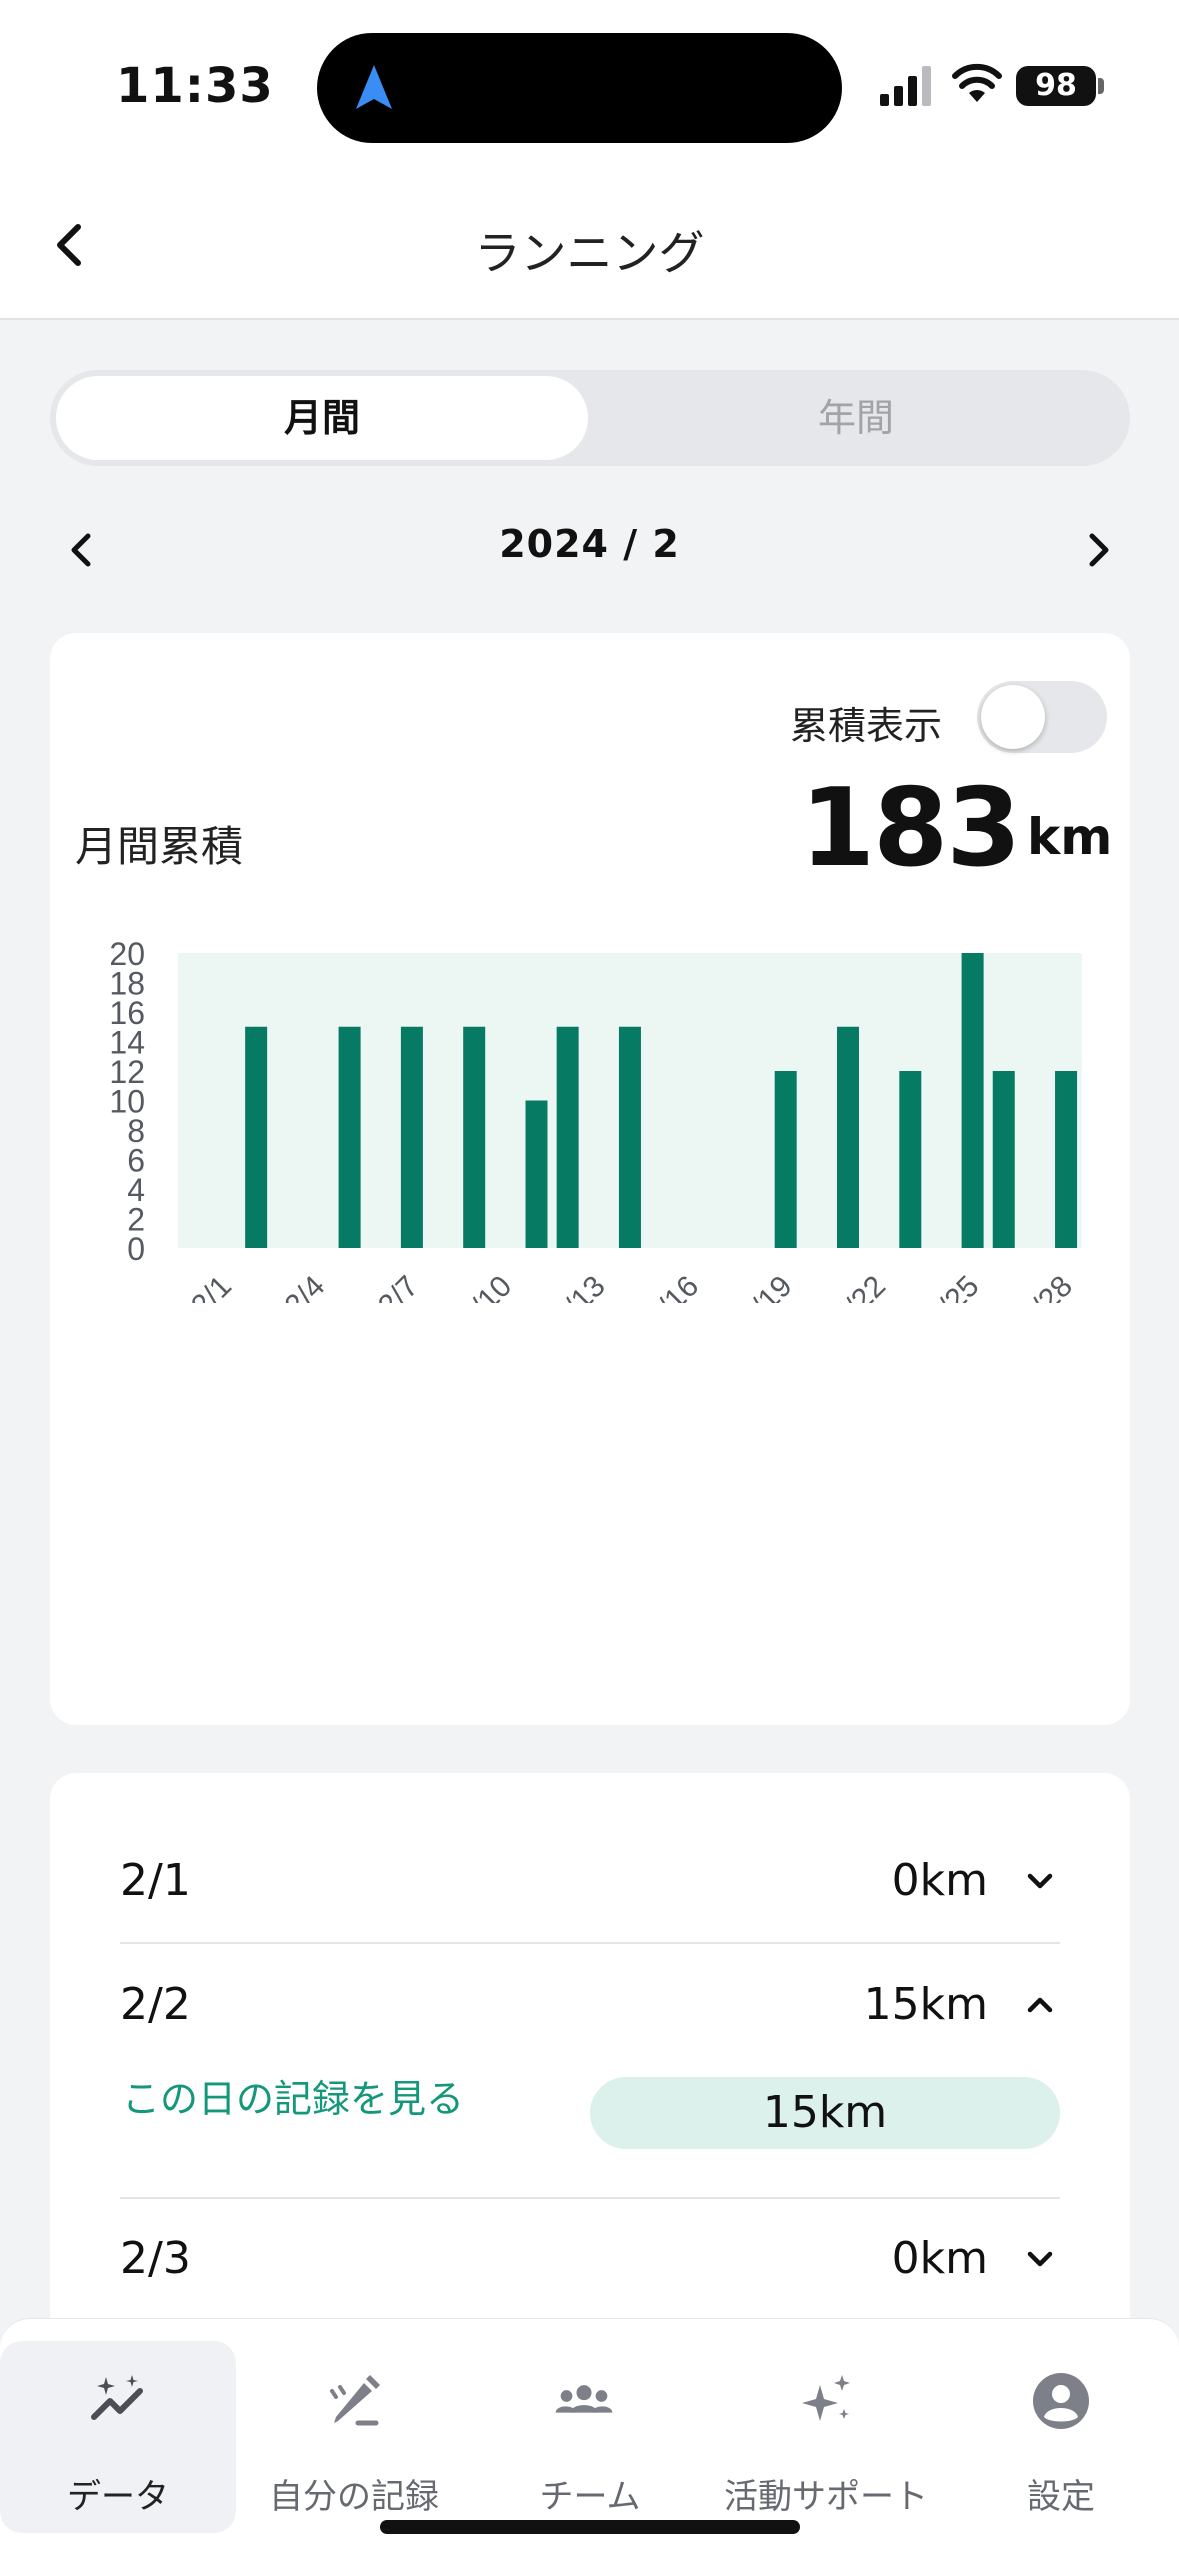 The width and height of the screenshot is (1179, 2556). I want to click on cumulative-toggle, so click(1042, 717).